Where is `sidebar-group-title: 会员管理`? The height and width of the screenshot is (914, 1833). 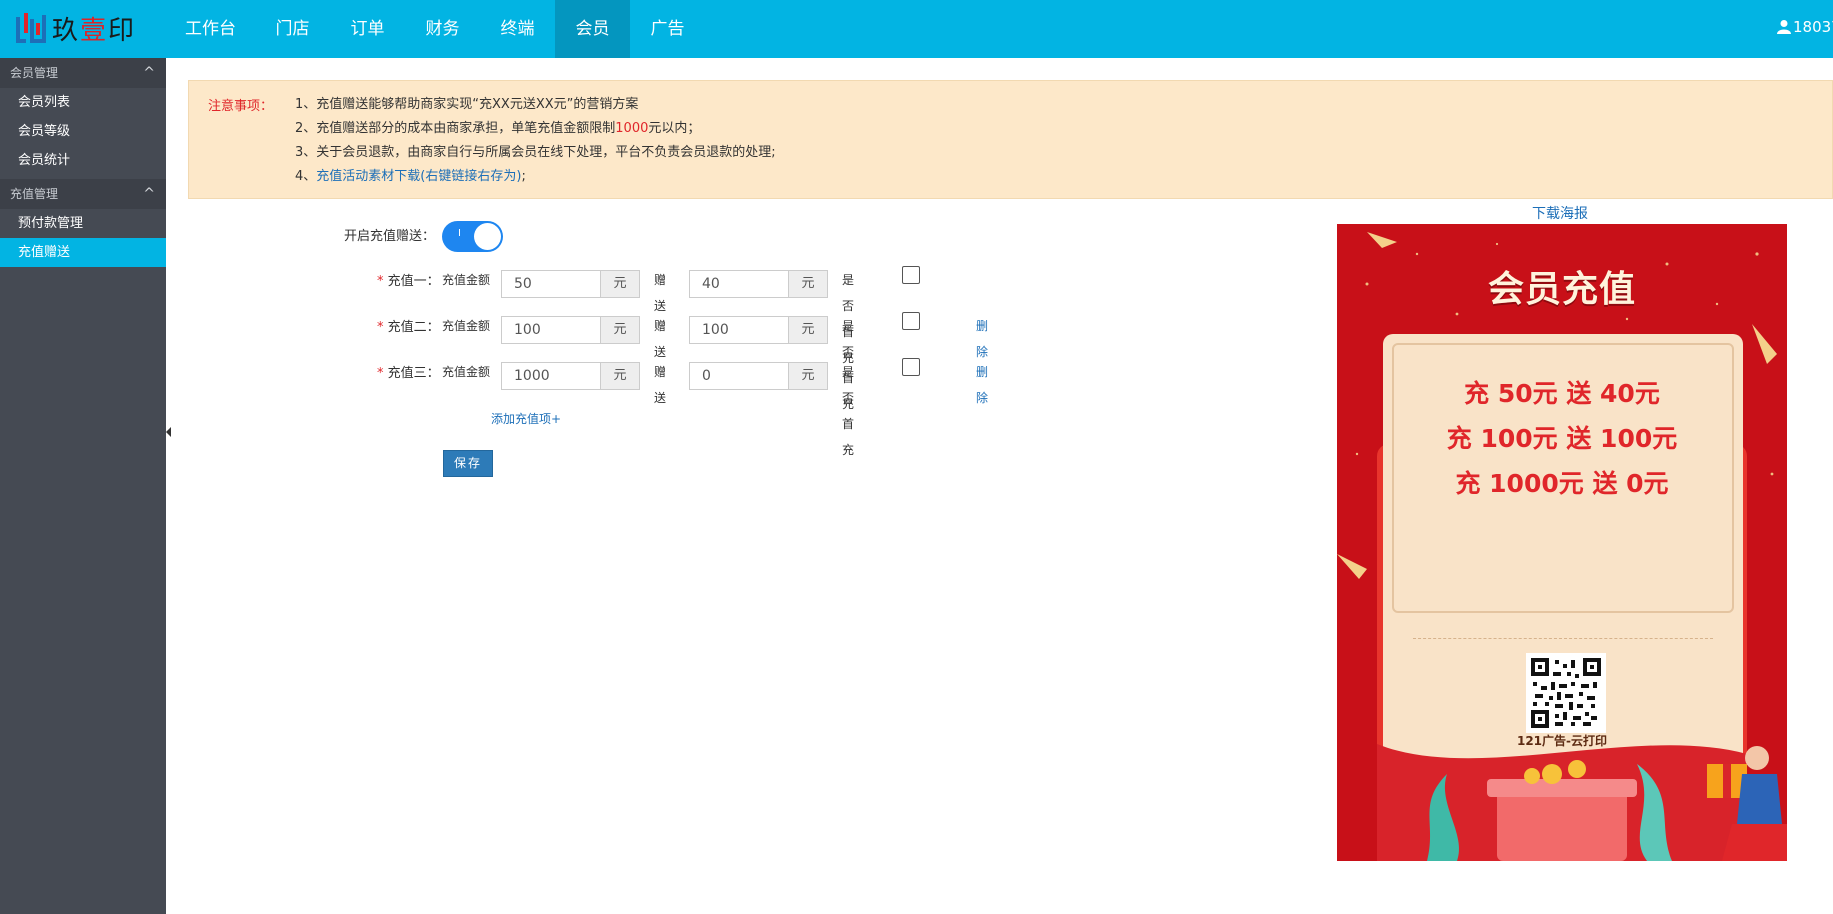 sidebar-group-title: 会员管理 is located at coordinates (34, 73).